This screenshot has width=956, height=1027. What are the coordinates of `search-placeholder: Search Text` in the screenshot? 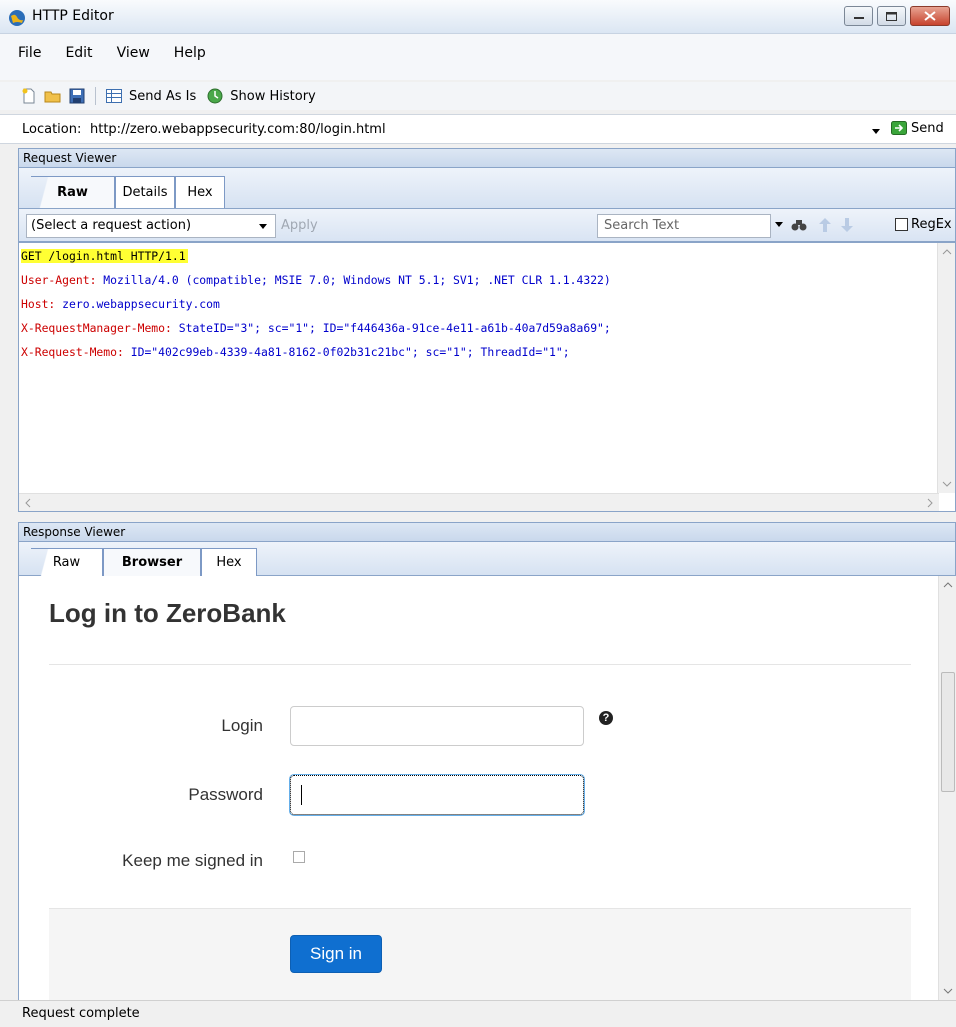 It's located at (642, 225).